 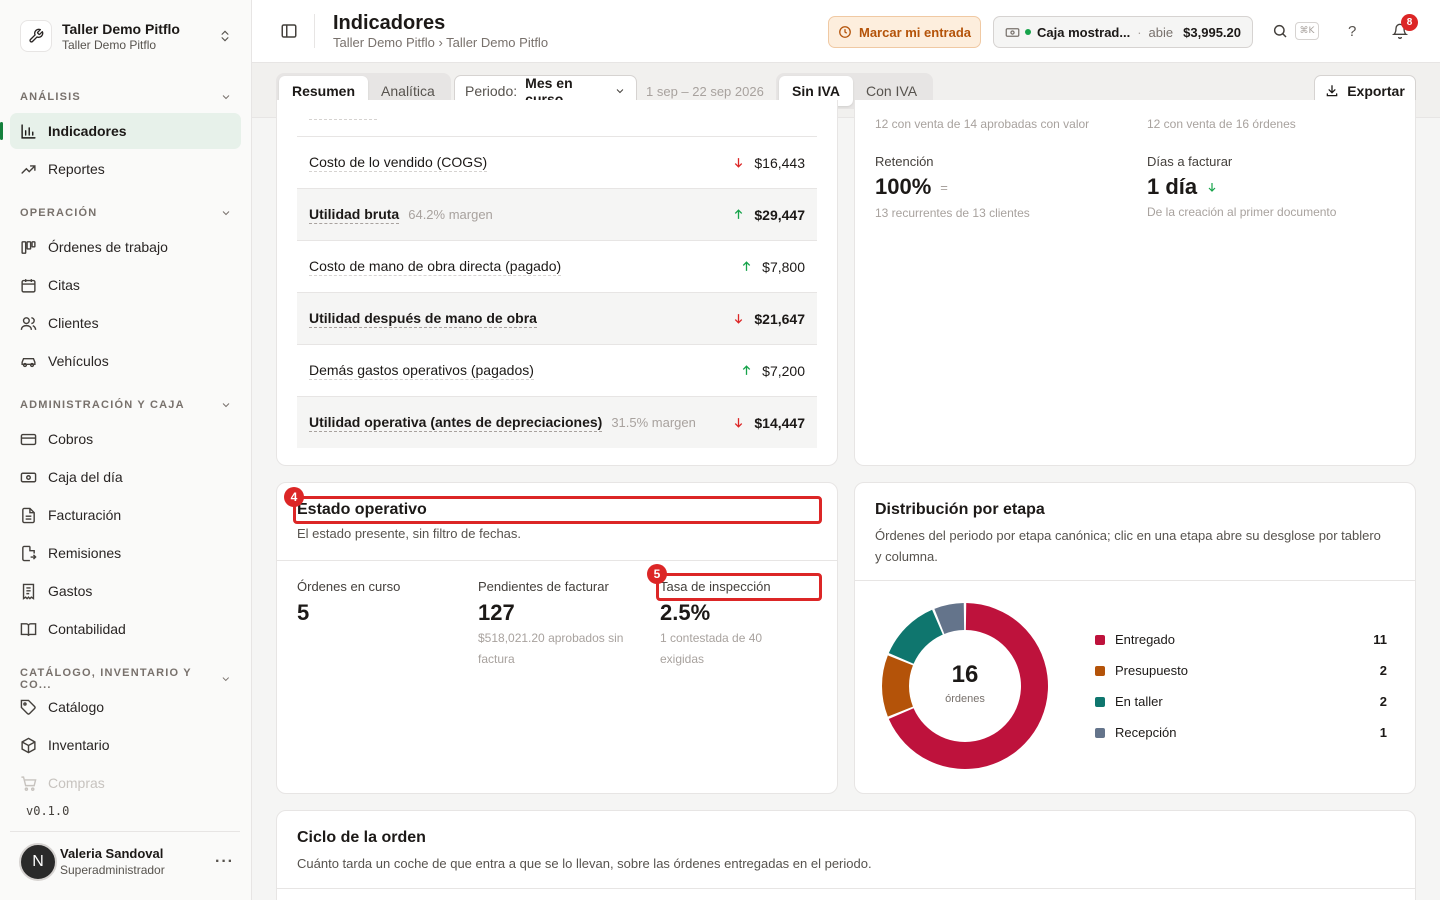 I want to click on workspace-switcher: Taller Demo Pitflo Taller Demo Pitflo, so click(x=126, y=36).